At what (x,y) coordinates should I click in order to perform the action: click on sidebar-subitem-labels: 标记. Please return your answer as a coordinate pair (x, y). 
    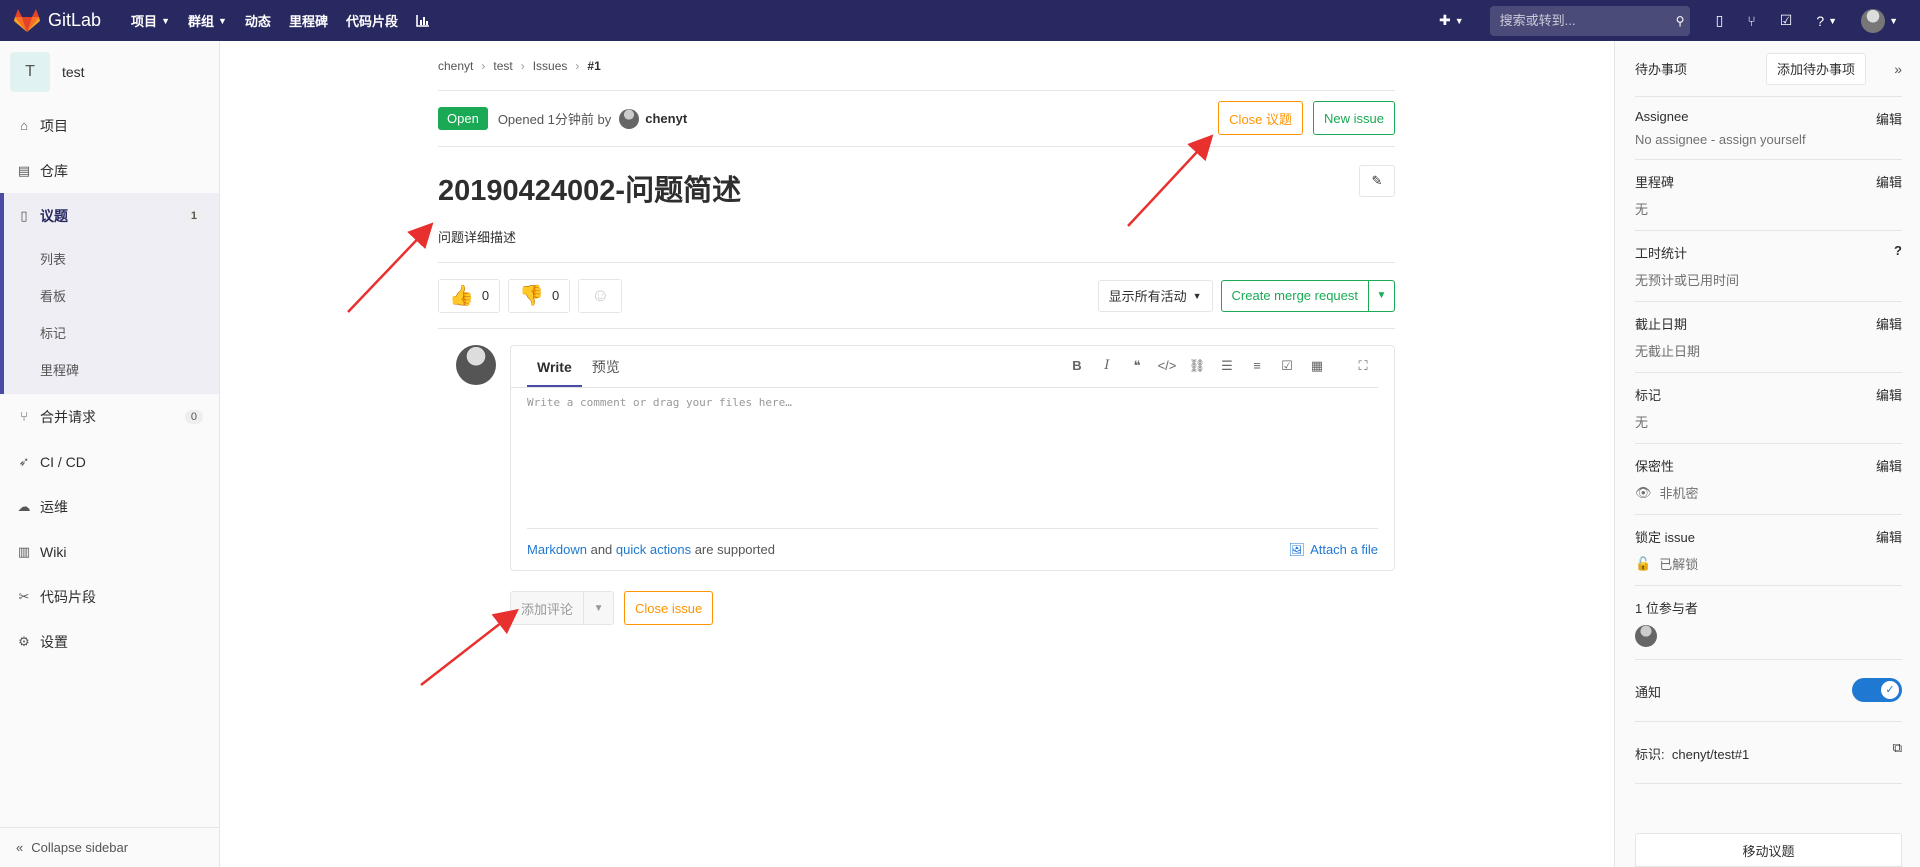
    Looking at the image, I should click on (109, 332).